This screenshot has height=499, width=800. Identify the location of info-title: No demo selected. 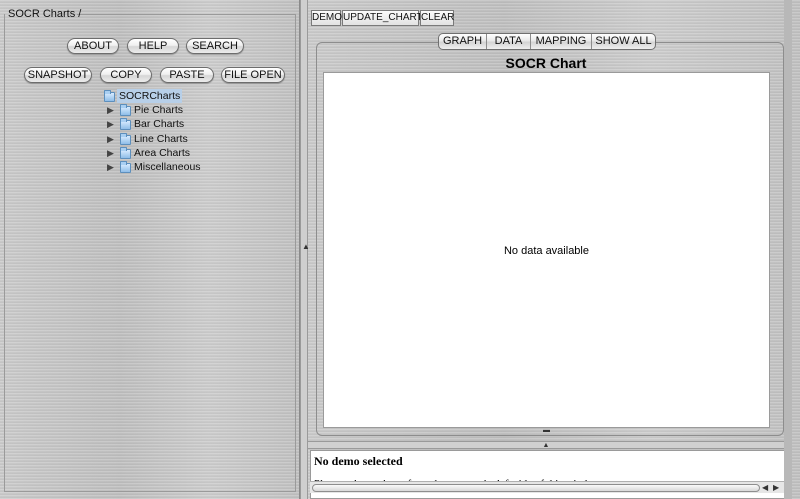
(358, 461).